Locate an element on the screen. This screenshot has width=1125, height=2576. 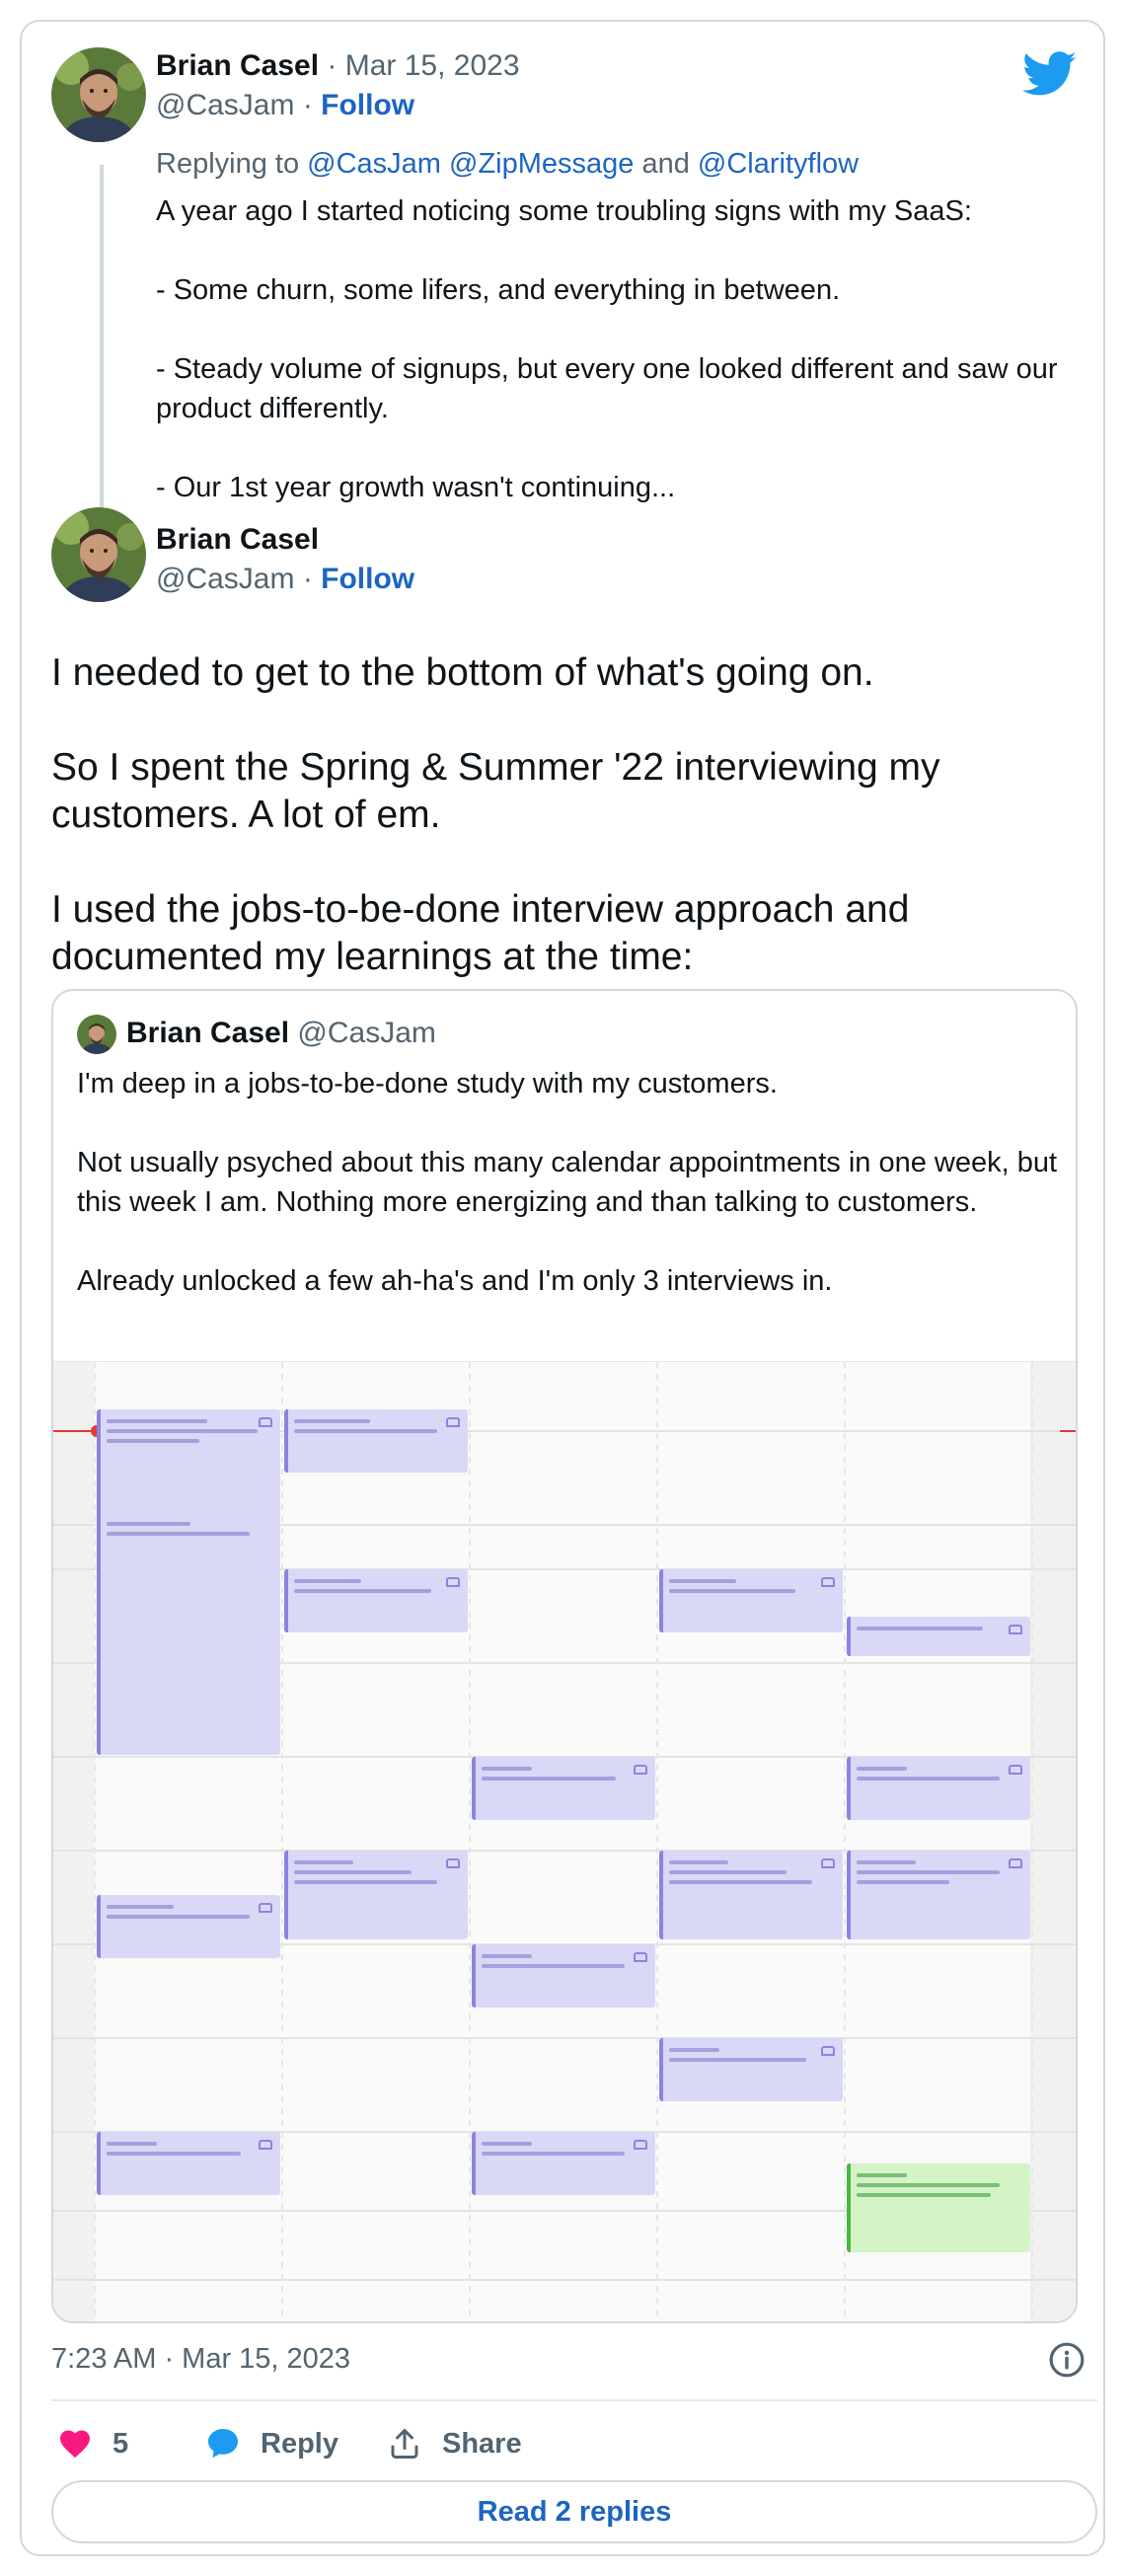
divider is located at coordinates (574, 2400).